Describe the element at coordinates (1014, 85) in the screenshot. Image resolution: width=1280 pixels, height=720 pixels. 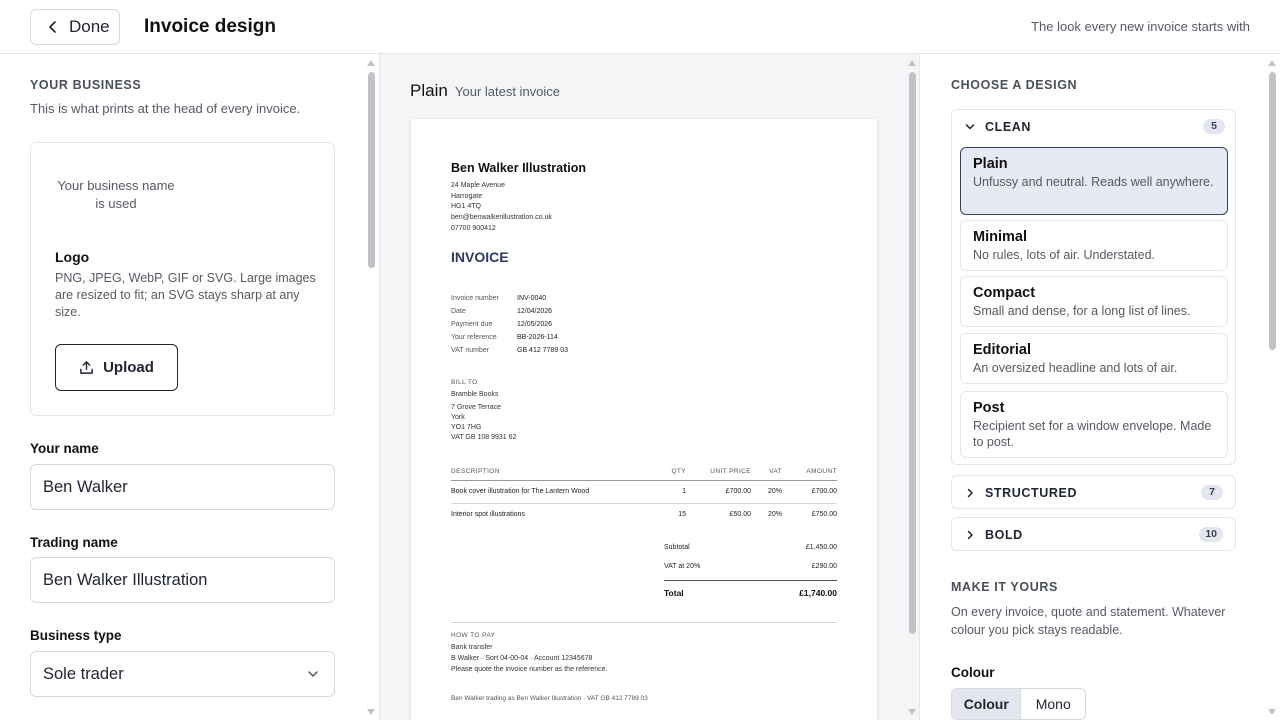
I see `choose-design-heading: CHOOSE A DESIGN` at that location.